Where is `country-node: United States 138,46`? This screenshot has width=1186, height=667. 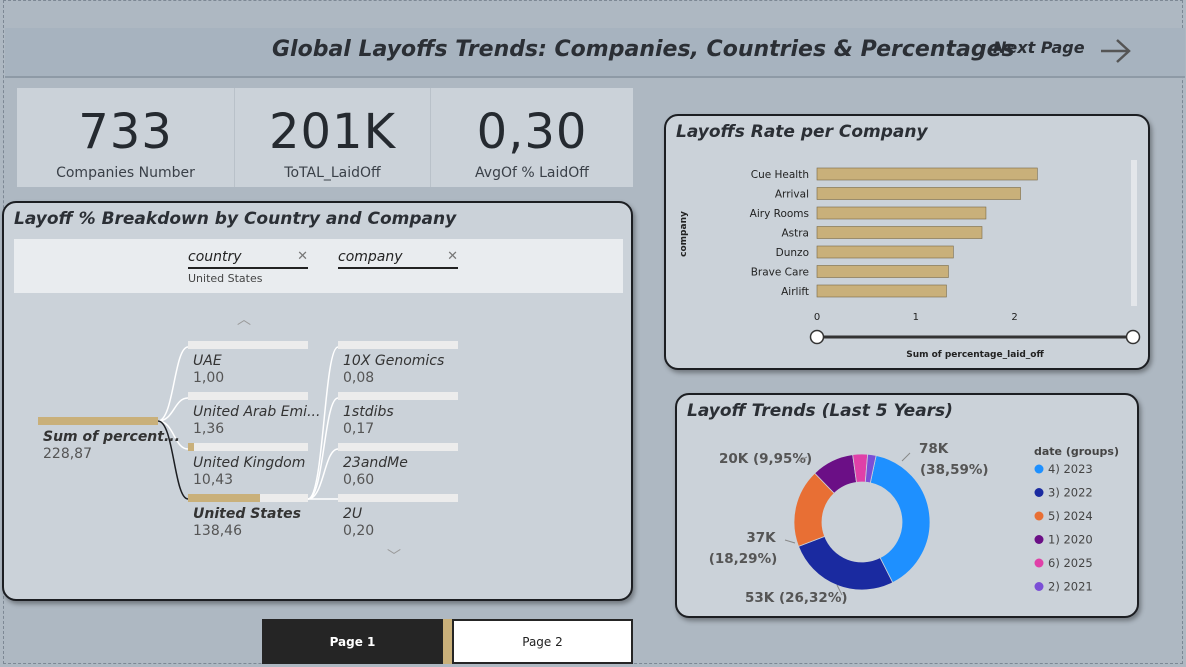 country-node: United States 138,46 is located at coordinates (247, 522).